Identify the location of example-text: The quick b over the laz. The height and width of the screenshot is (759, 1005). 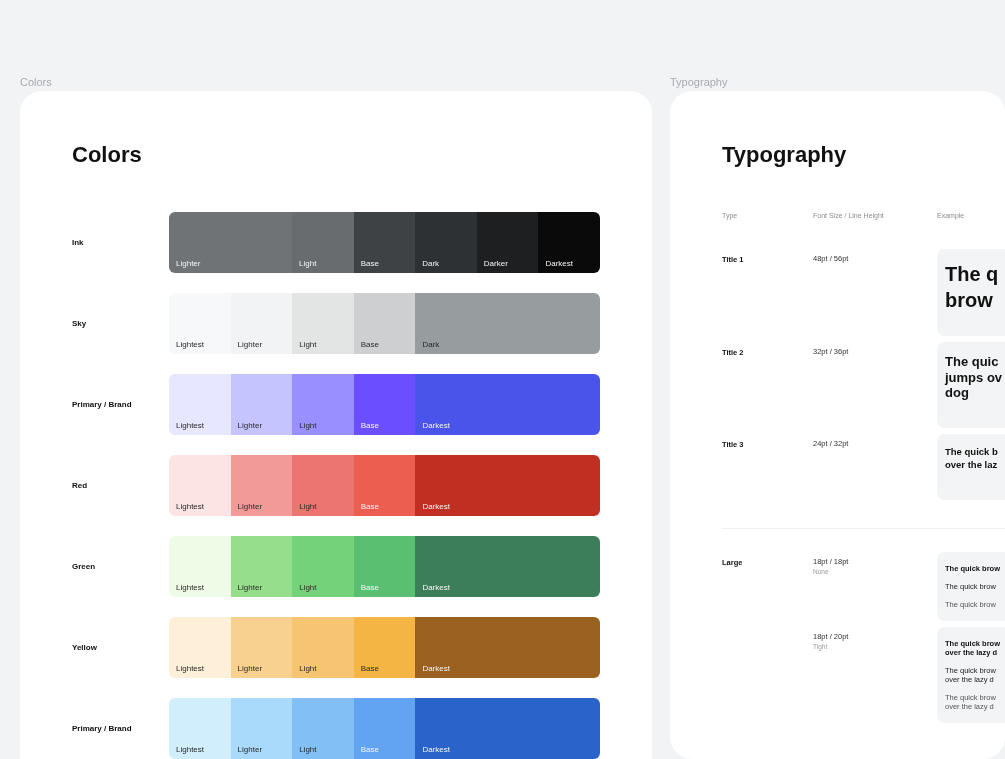
(972, 458).